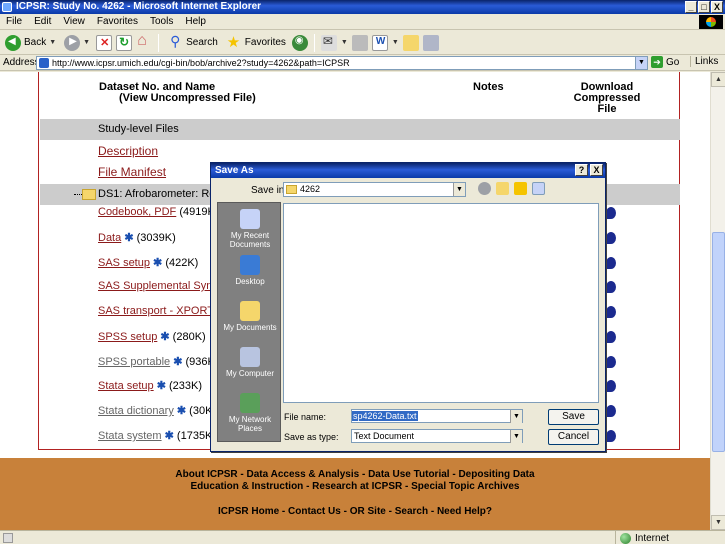  What do you see at coordinates (250, 362) in the screenshot?
I see `place-my-computer: My Computer` at bounding box center [250, 362].